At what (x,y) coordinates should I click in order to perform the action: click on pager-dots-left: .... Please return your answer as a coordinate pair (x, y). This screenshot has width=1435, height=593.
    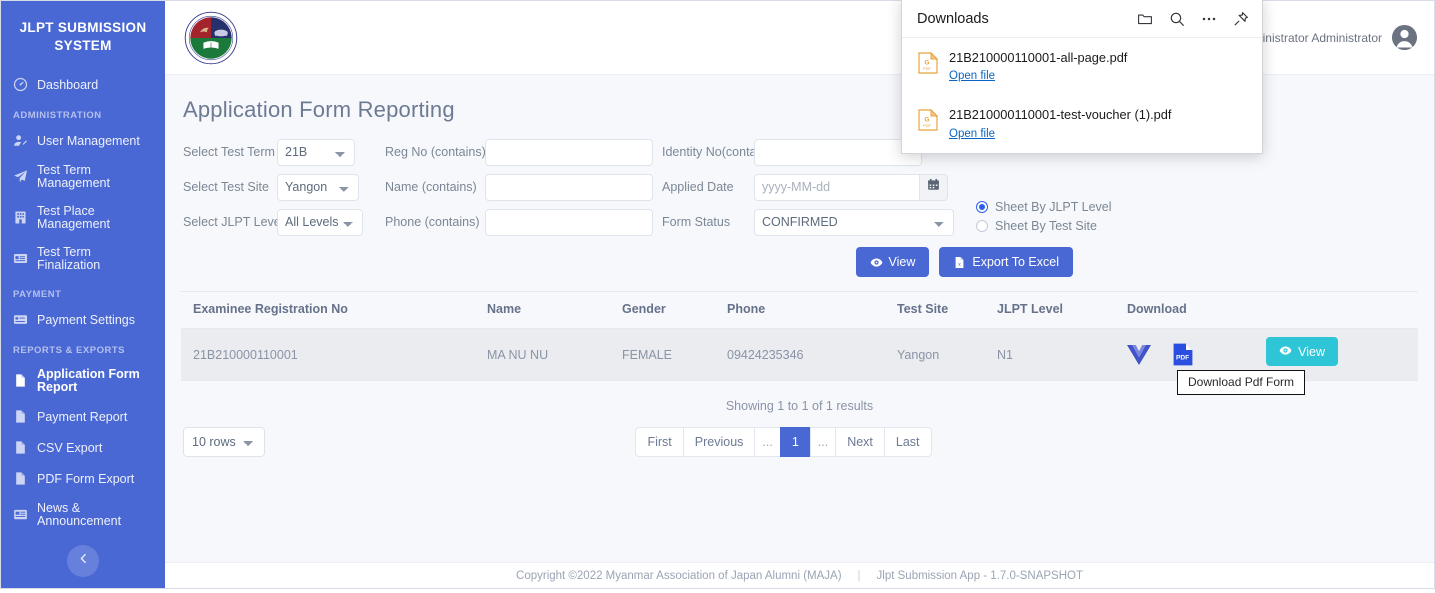
    Looking at the image, I should click on (767, 442).